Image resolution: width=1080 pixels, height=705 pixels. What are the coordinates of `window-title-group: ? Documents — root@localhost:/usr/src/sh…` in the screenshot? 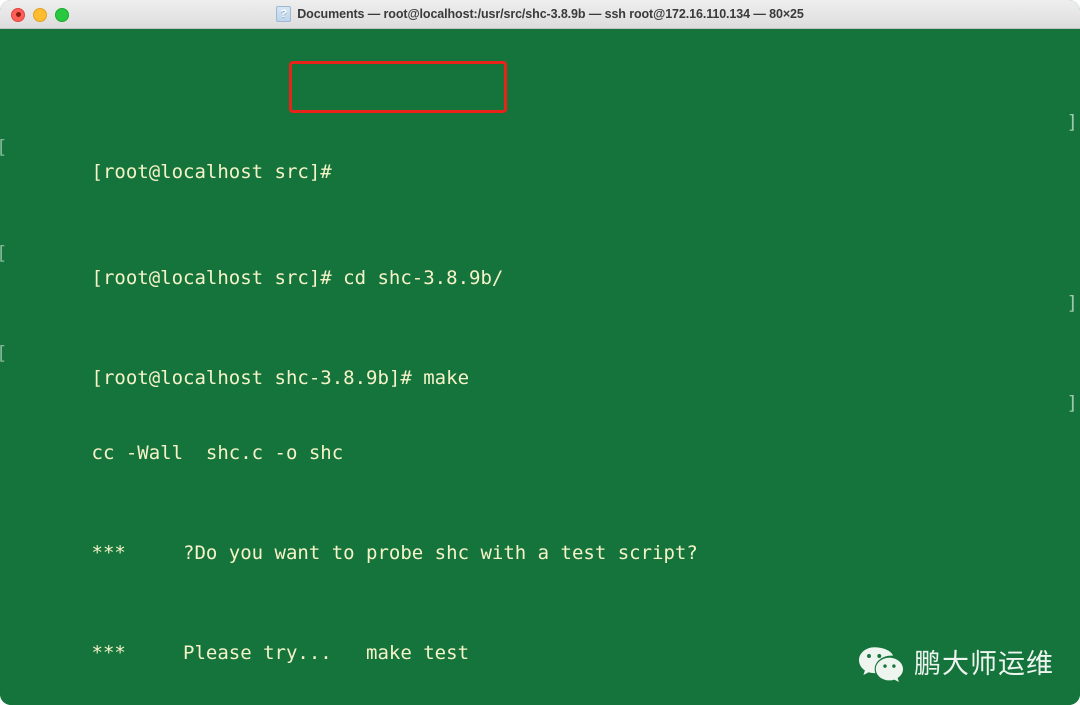 It's located at (540, 14).